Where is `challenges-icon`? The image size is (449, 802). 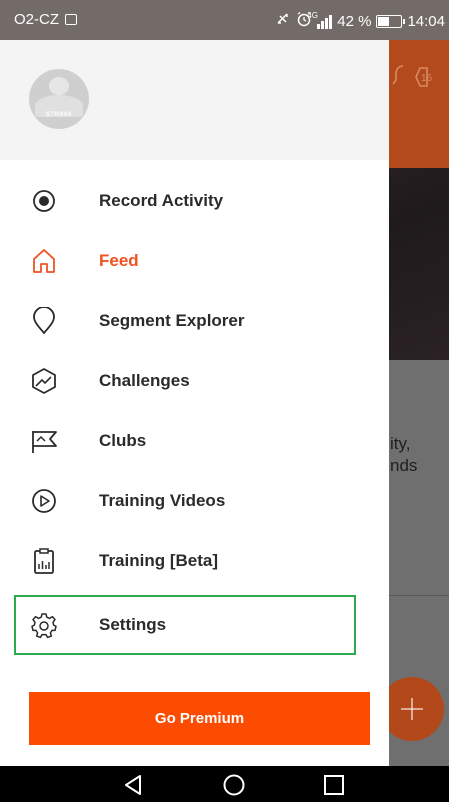
challenges-icon is located at coordinates (44, 381).